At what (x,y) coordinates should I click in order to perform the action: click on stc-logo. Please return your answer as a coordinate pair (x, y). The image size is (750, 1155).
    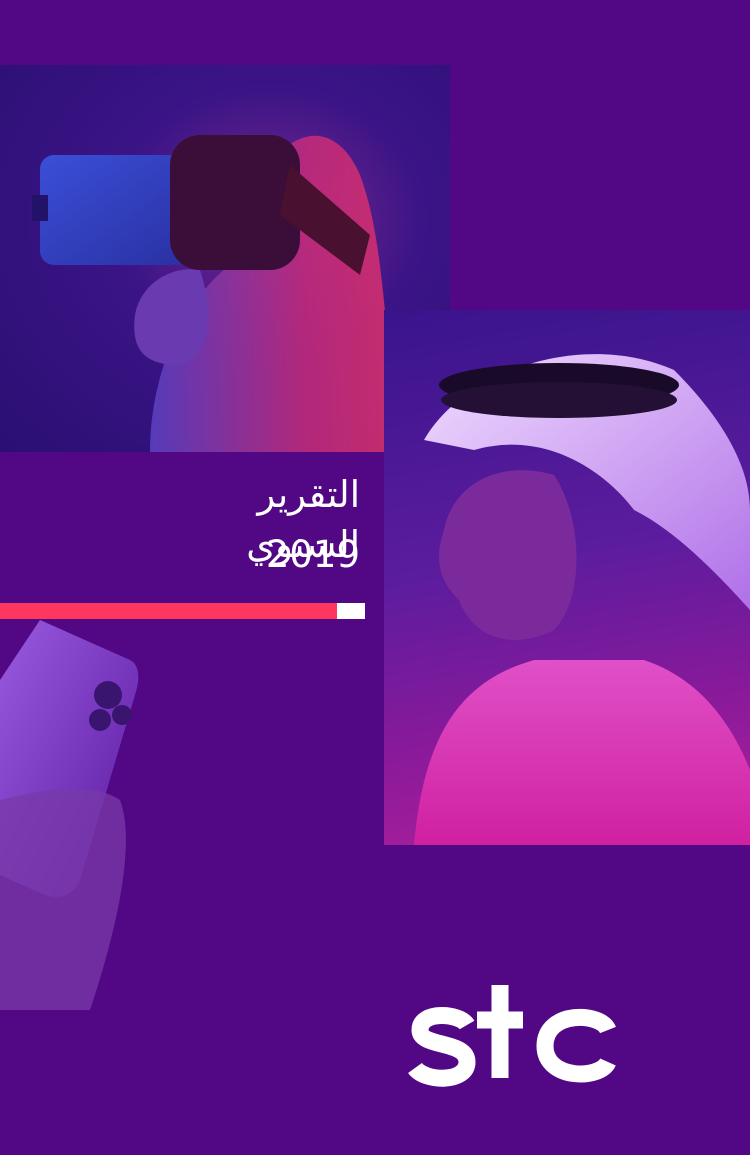
    Looking at the image, I should click on (512, 1035).